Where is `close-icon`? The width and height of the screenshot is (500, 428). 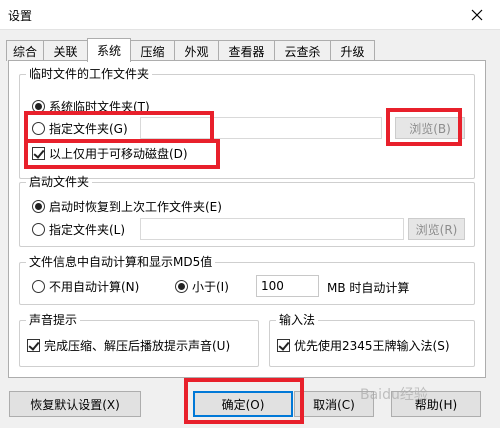 close-icon is located at coordinates (477, 15).